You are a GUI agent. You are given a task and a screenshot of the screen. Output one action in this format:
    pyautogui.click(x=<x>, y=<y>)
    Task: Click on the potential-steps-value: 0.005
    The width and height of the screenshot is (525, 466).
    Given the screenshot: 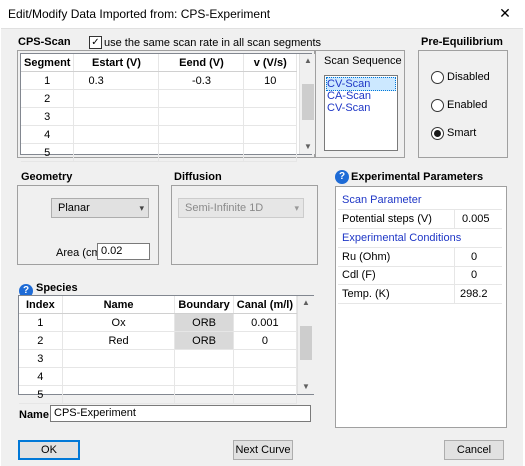 What is the action you would take?
    pyautogui.click(x=476, y=219)
    